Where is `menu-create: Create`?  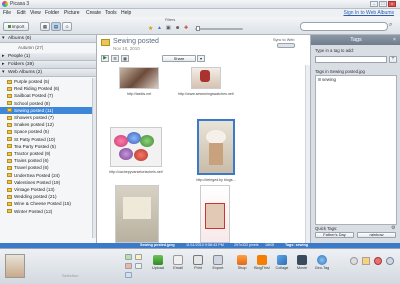 menu-create: Create is located at coordinates (93, 13).